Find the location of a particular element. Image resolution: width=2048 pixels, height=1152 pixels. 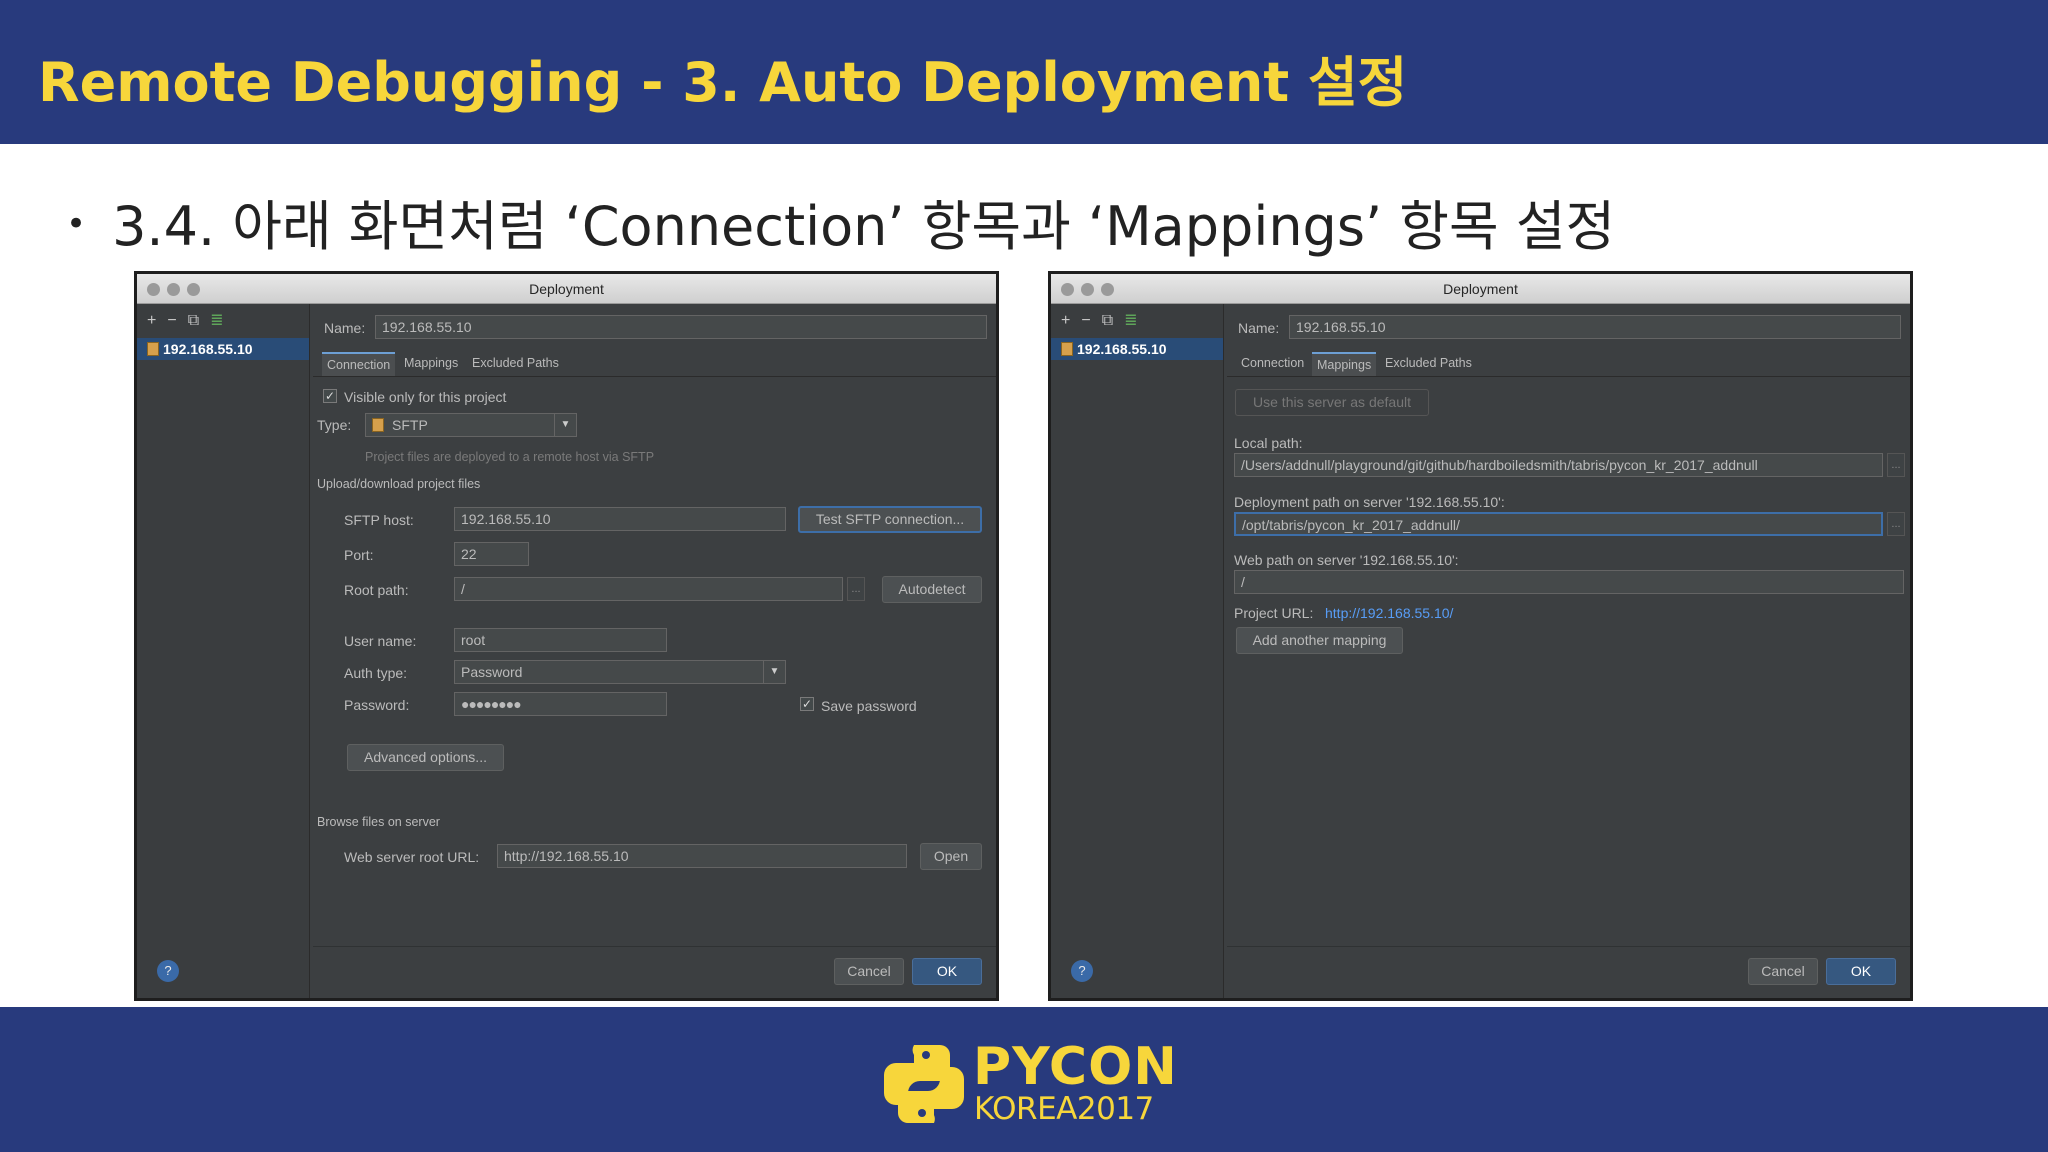

pycon-korea-logo: PYCON KOREA2017 is located at coordinates (1027, 1082).